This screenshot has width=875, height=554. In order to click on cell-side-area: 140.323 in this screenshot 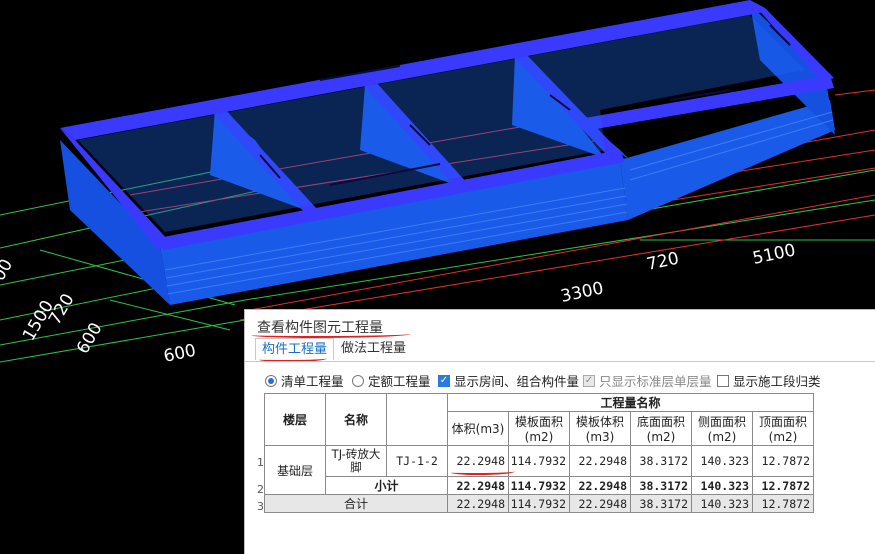, I will do `click(722, 461)`.